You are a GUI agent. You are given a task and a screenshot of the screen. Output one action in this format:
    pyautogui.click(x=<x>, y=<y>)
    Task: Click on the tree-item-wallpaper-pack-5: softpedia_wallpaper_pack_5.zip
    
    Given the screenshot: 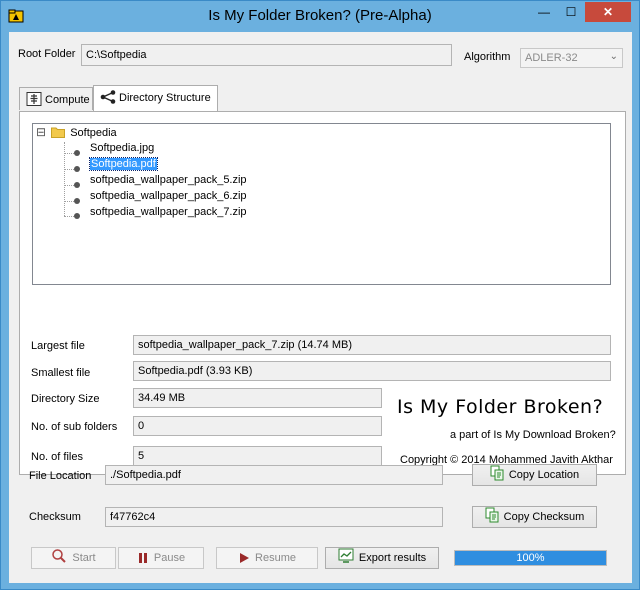 What is the action you would take?
    pyautogui.click(x=168, y=180)
    